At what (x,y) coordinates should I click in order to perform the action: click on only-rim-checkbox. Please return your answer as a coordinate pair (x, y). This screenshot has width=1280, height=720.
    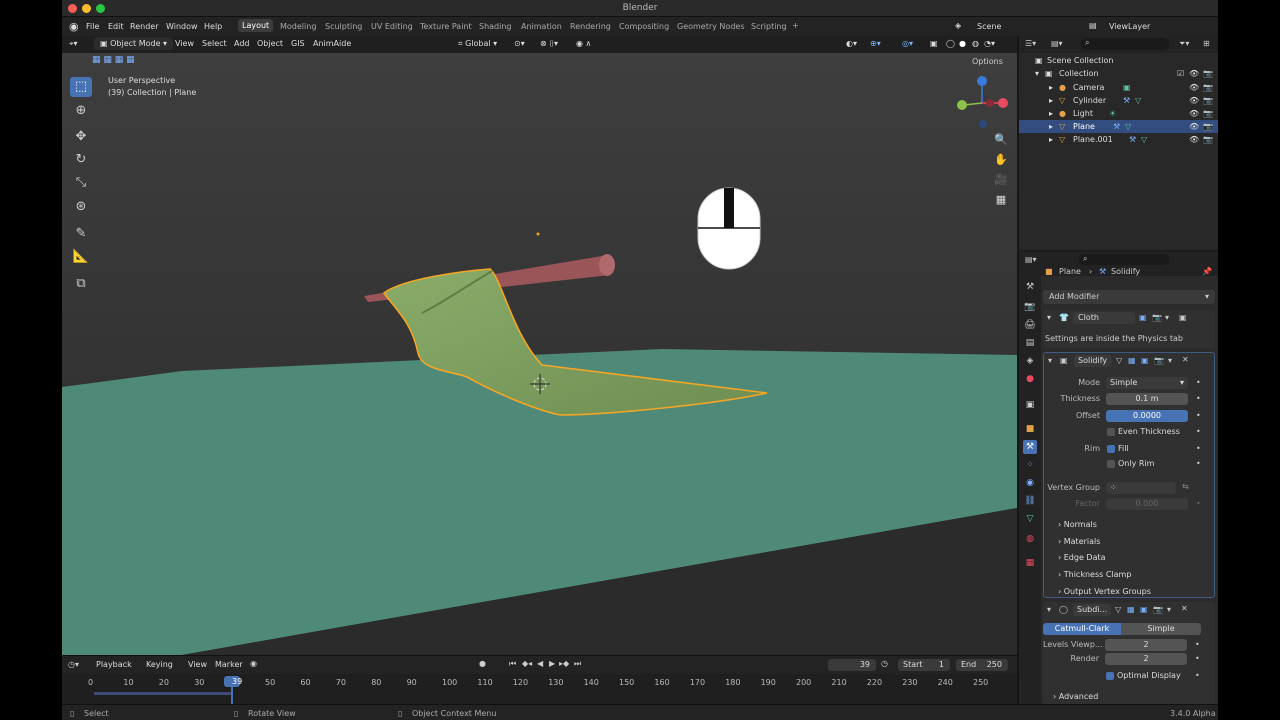
    Looking at the image, I should click on (1111, 464).